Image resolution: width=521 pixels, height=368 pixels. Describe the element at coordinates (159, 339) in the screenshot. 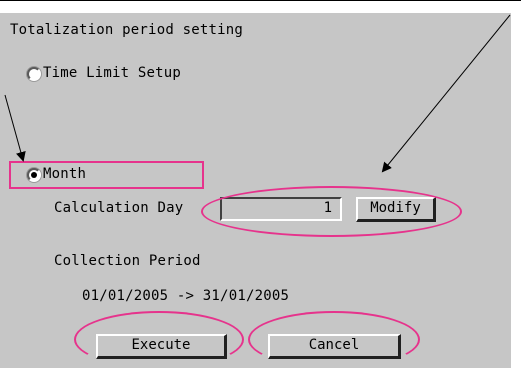

I see `execute-highlight-ellipse` at that location.